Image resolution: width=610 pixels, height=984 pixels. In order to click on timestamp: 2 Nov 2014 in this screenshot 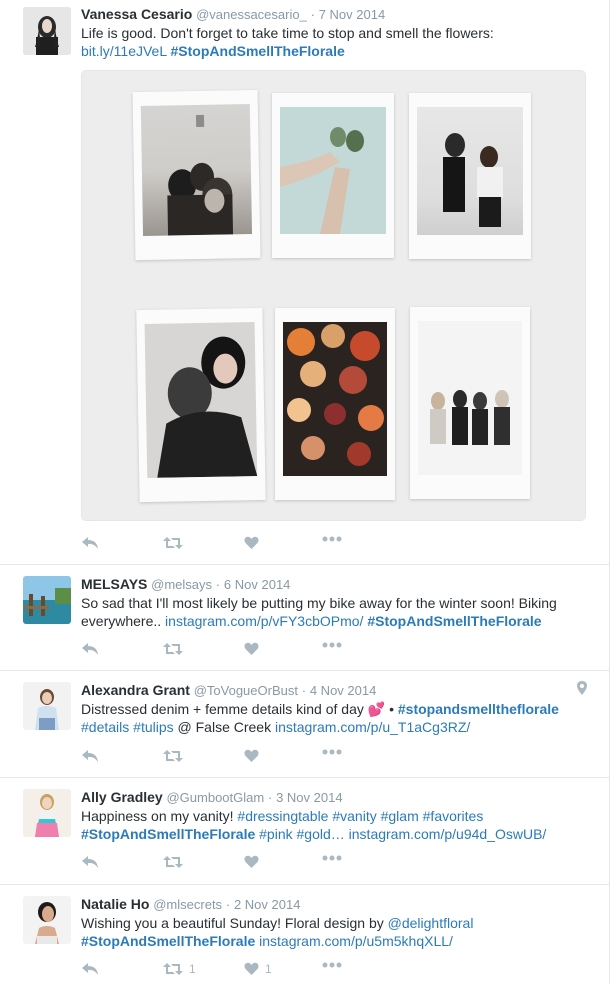, I will do `click(267, 904)`.